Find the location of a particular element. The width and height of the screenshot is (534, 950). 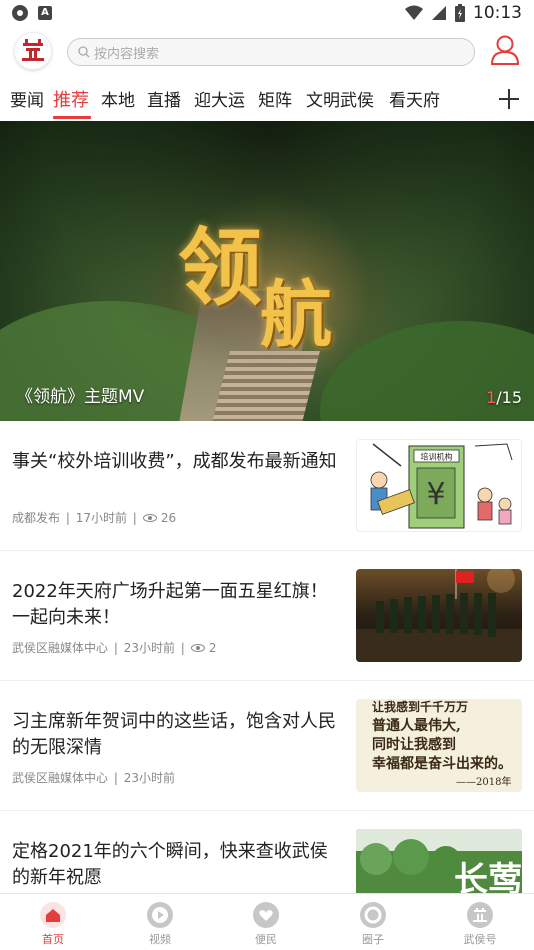

signal-icon is located at coordinates (439, 13).